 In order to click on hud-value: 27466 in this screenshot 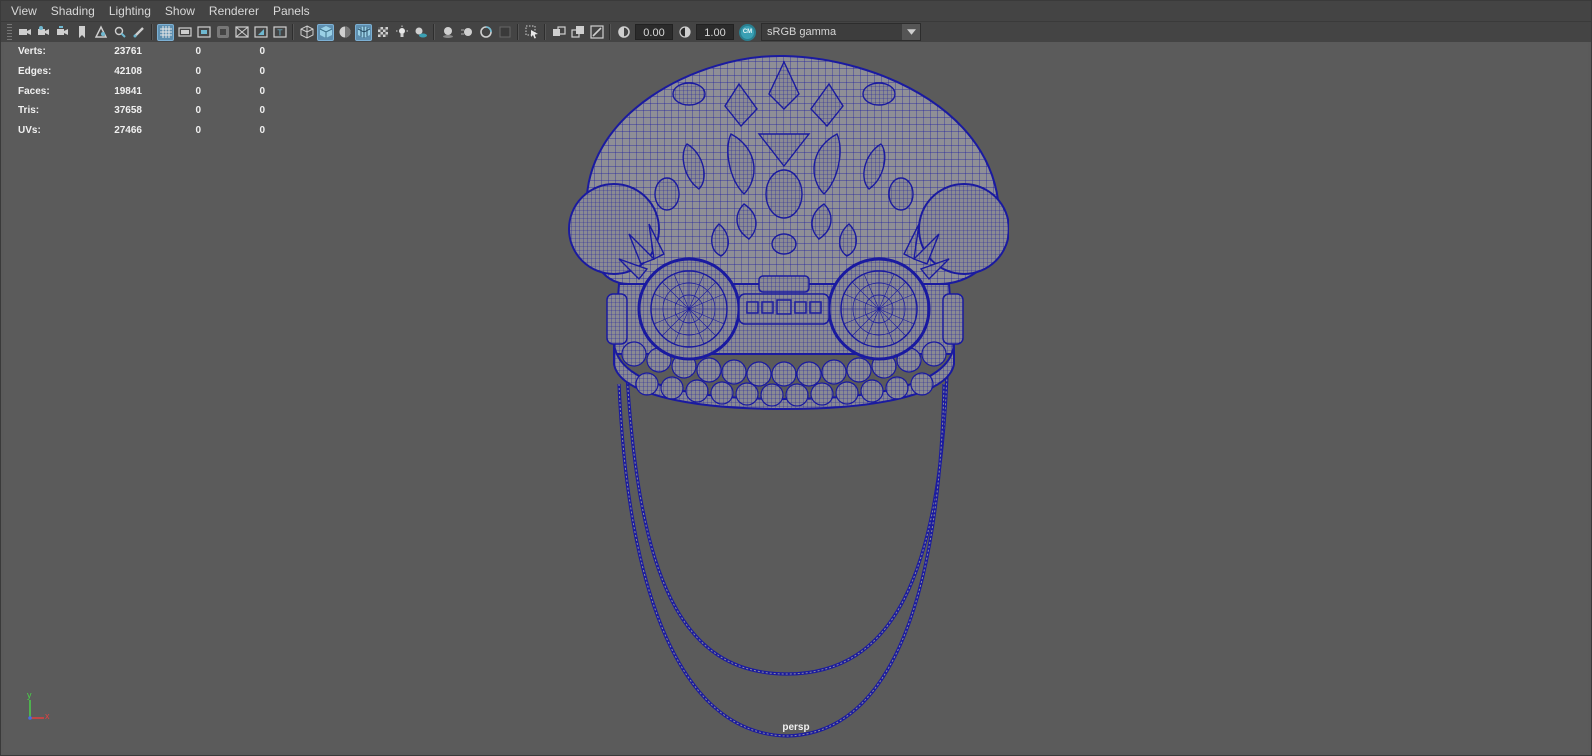, I will do `click(128, 131)`.